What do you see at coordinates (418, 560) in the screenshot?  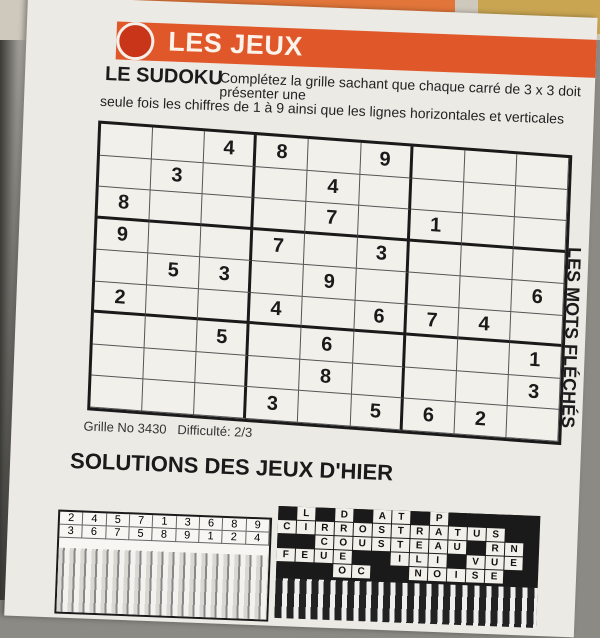 I see `solution-crossword-cell: L` at bounding box center [418, 560].